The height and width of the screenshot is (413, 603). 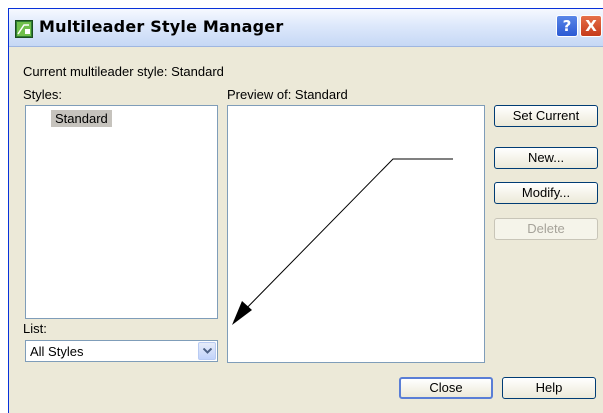 What do you see at coordinates (161, 26) in the screenshot?
I see `window-title: Multileader Style Manager` at bounding box center [161, 26].